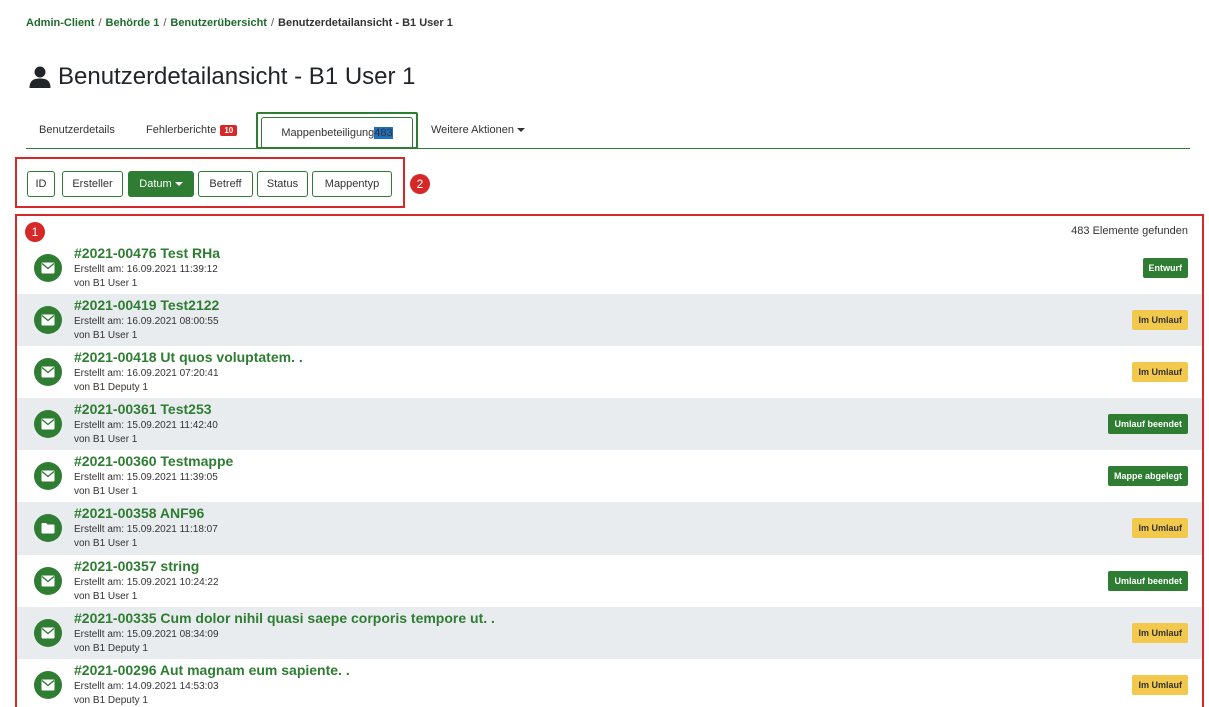 Image resolution: width=1209 pixels, height=707 pixels. I want to click on folders-count-badge: 483, so click(383, 133).